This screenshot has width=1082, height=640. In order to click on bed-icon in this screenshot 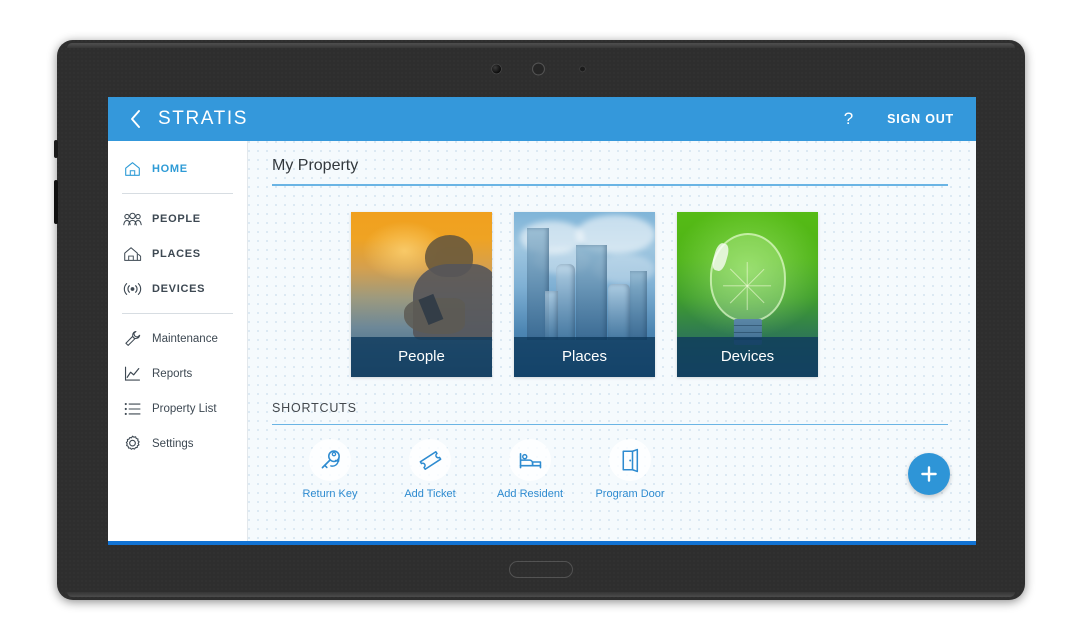, I will do `click(530, 460)`.